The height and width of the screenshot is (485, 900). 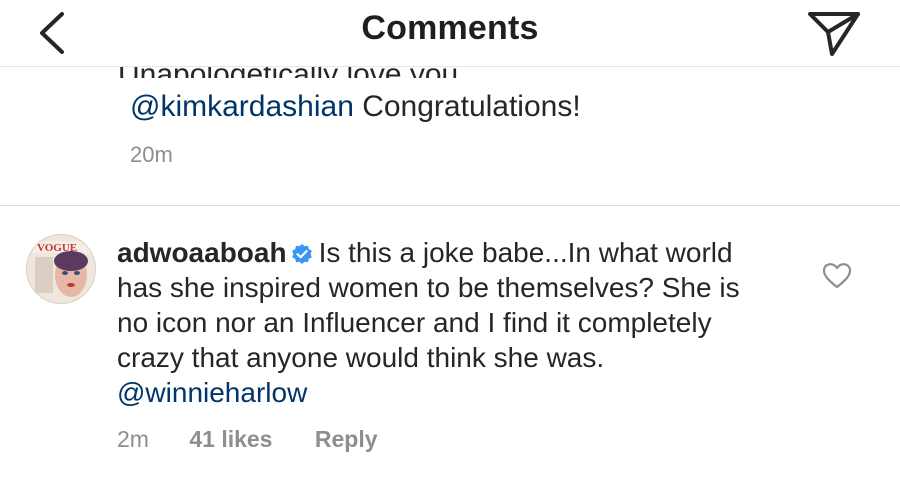 I want to click on previous-comment-time: 20m, so click(x=151, y=154).